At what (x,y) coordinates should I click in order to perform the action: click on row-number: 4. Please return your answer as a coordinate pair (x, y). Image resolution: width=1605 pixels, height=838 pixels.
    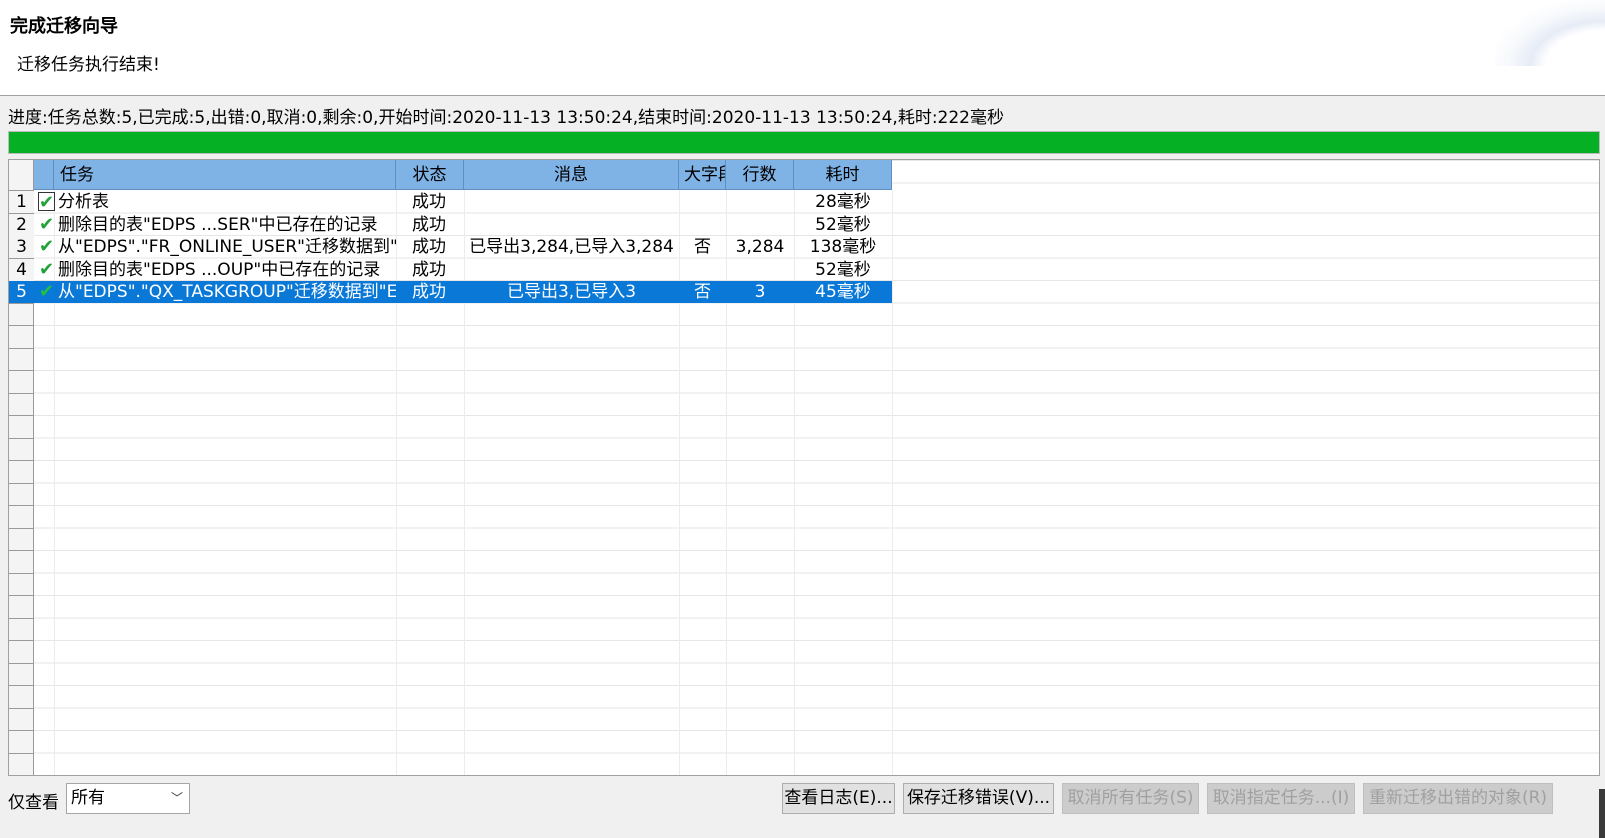
    Looking at the image, I should click on (21, 269).